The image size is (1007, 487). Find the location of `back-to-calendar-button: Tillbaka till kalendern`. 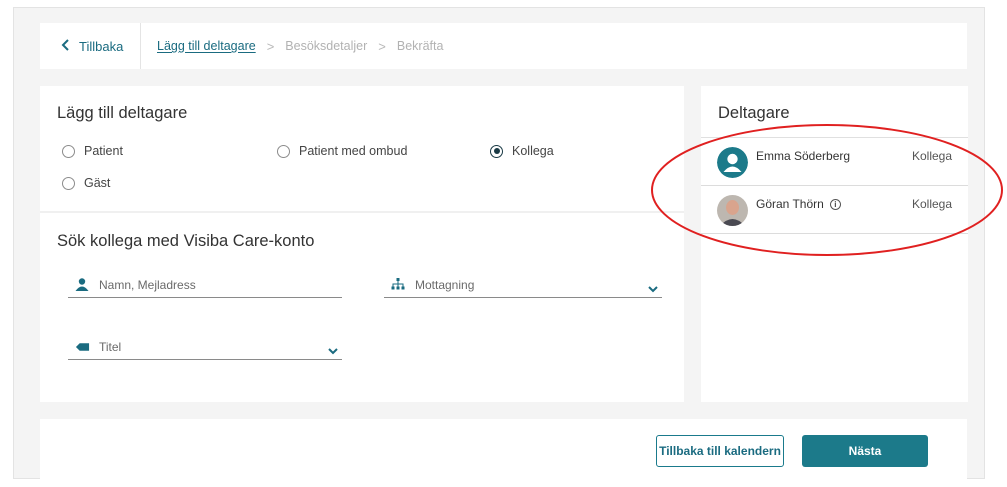

back-to-calendar-button: Tillbaka till kalendern is located at coordinates (720, 451).